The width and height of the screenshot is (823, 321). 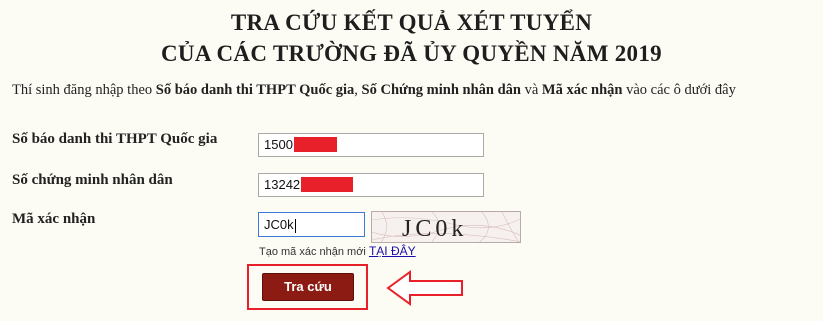 I want to click on arrow-left-icon, so click(x=424, y=288).